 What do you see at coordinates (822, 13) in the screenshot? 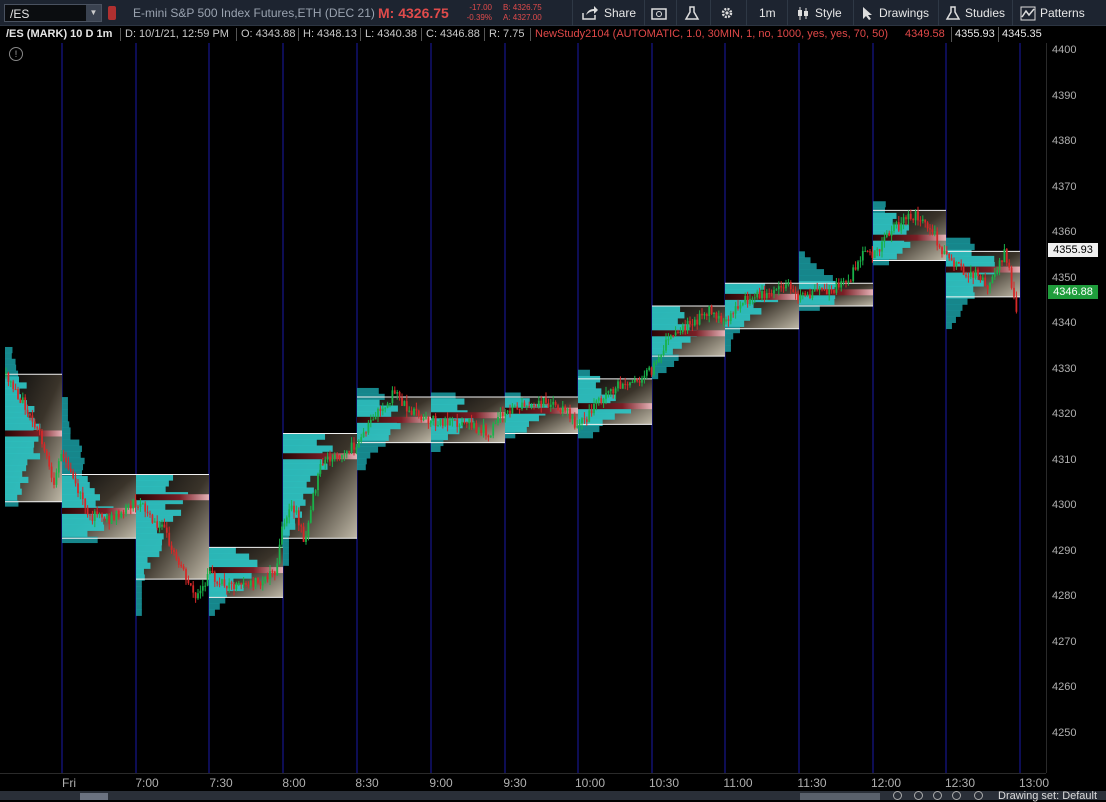
I see `style-button: Style` at bounding box center [822, 13].